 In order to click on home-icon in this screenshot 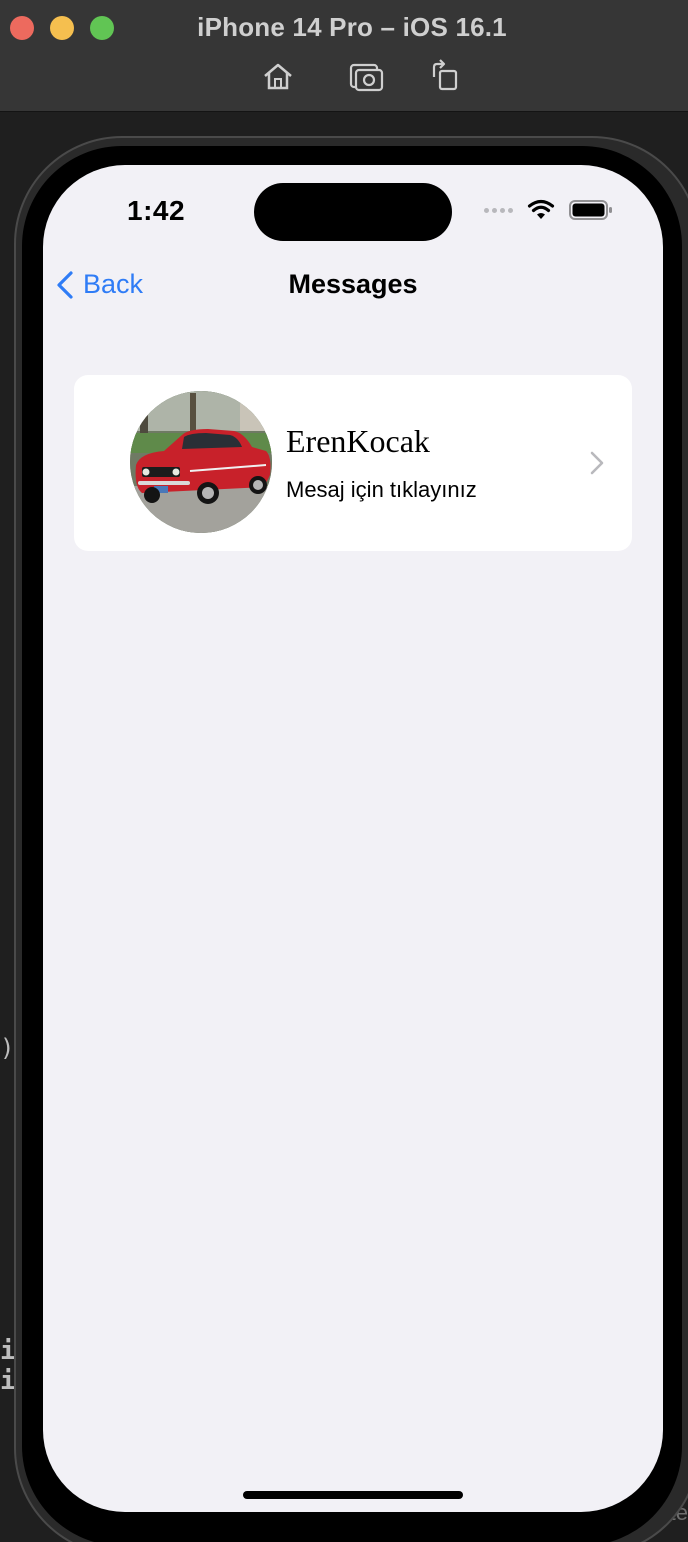, I will do `click(278, 76)`.